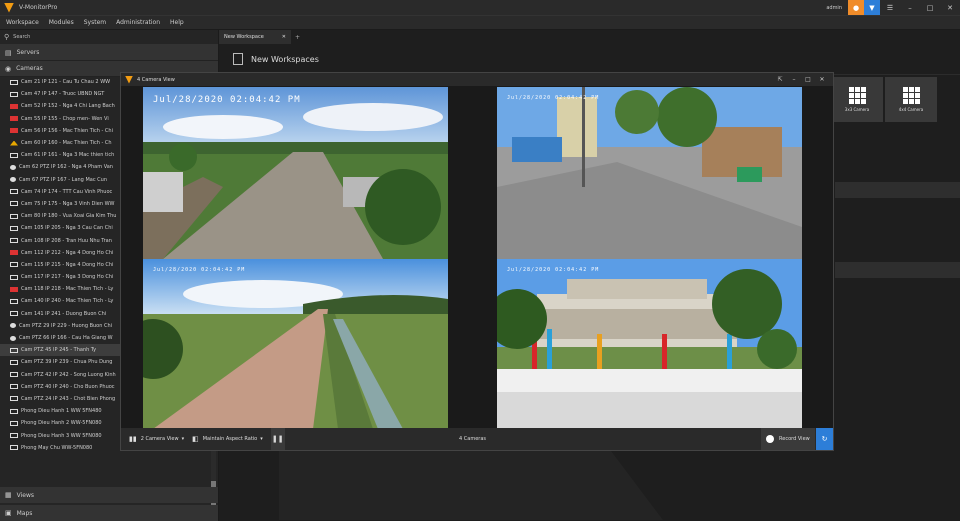 The height and width of the screenshot is (521, 960). Describe the element at coordinates (38, 7) in the screenshot. I see `app-title: V-MonitorPro` at that location.